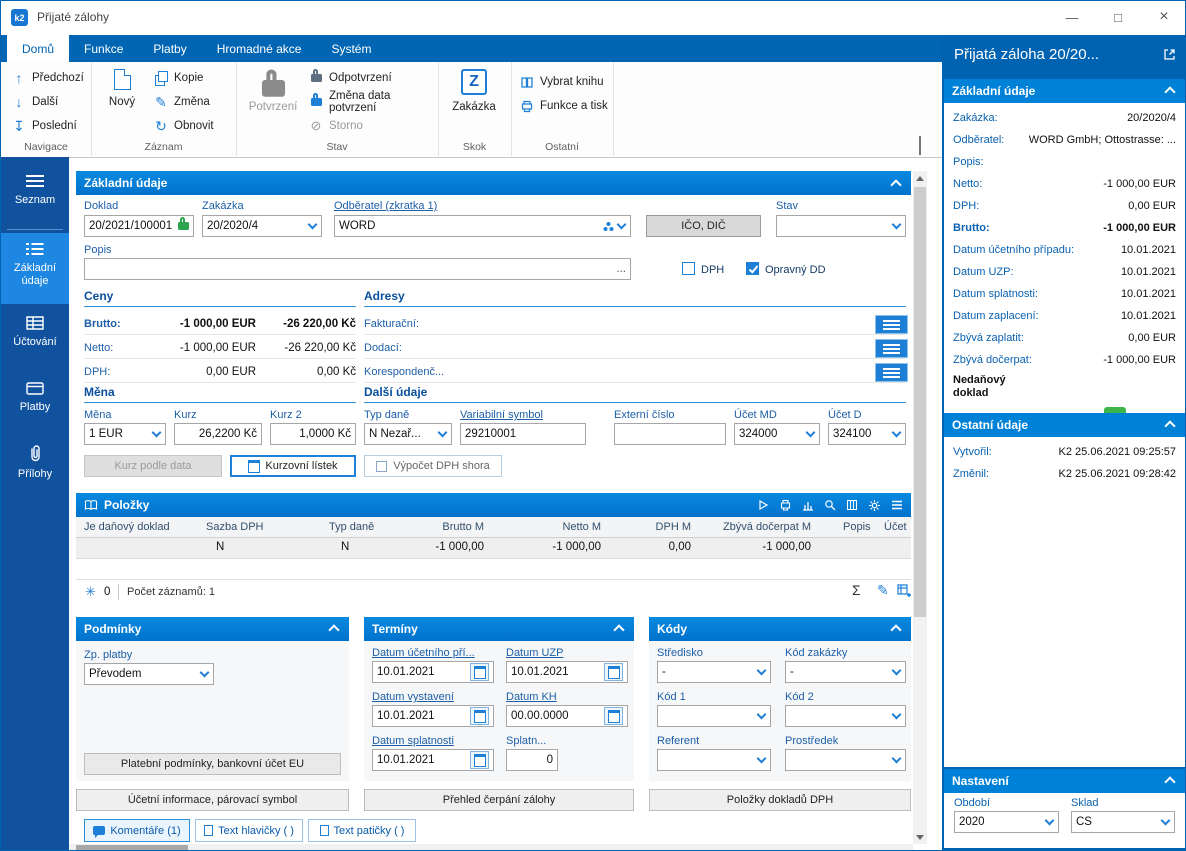 The width and height of the screenshot is (1186, 851). I want to click on panel-section-nastaveni: Nastavení, so click(1064, 781).